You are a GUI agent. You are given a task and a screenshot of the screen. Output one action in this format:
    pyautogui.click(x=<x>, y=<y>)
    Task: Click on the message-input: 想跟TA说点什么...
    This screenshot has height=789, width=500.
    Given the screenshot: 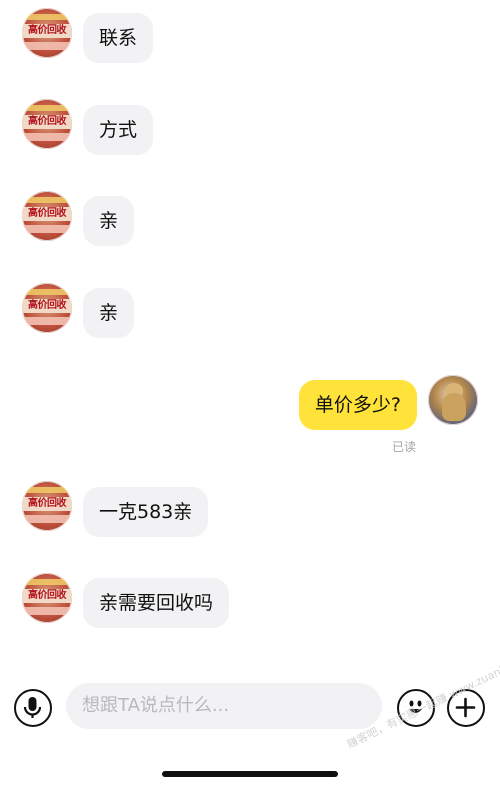 What is the action you would take?
    pyautogui.click(x=224, y=706)
    